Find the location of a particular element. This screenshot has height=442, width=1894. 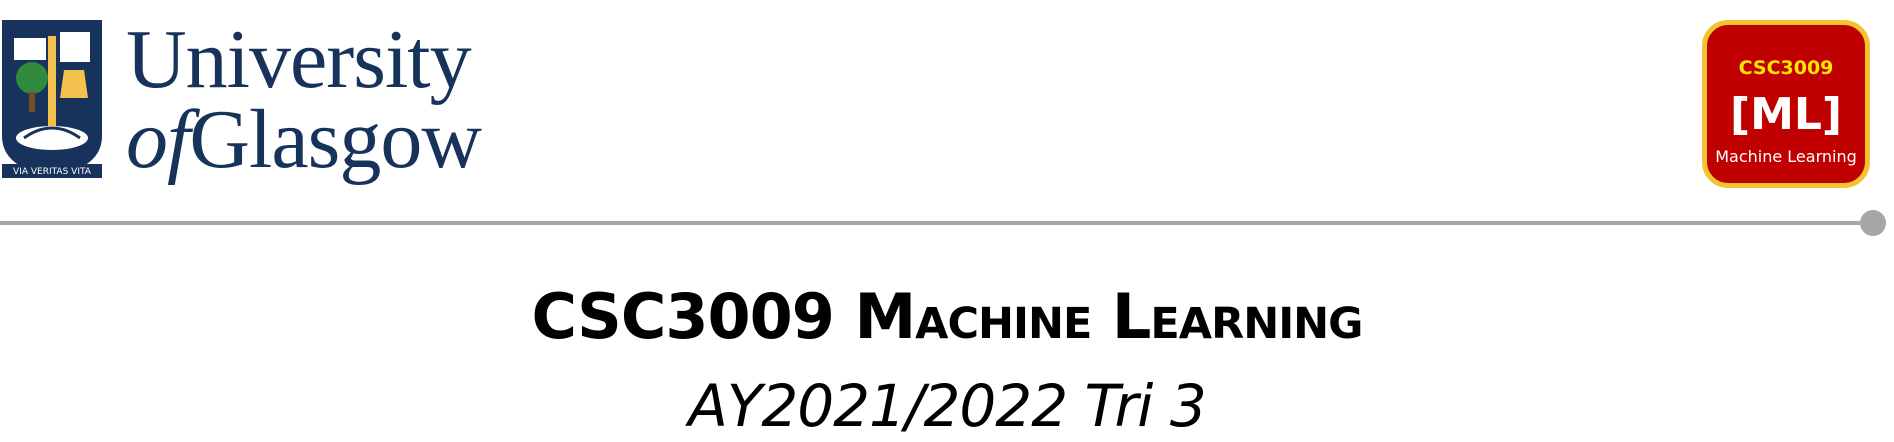

document-title: CSC3009 Machine Learning is located at coordinates (947, 316).